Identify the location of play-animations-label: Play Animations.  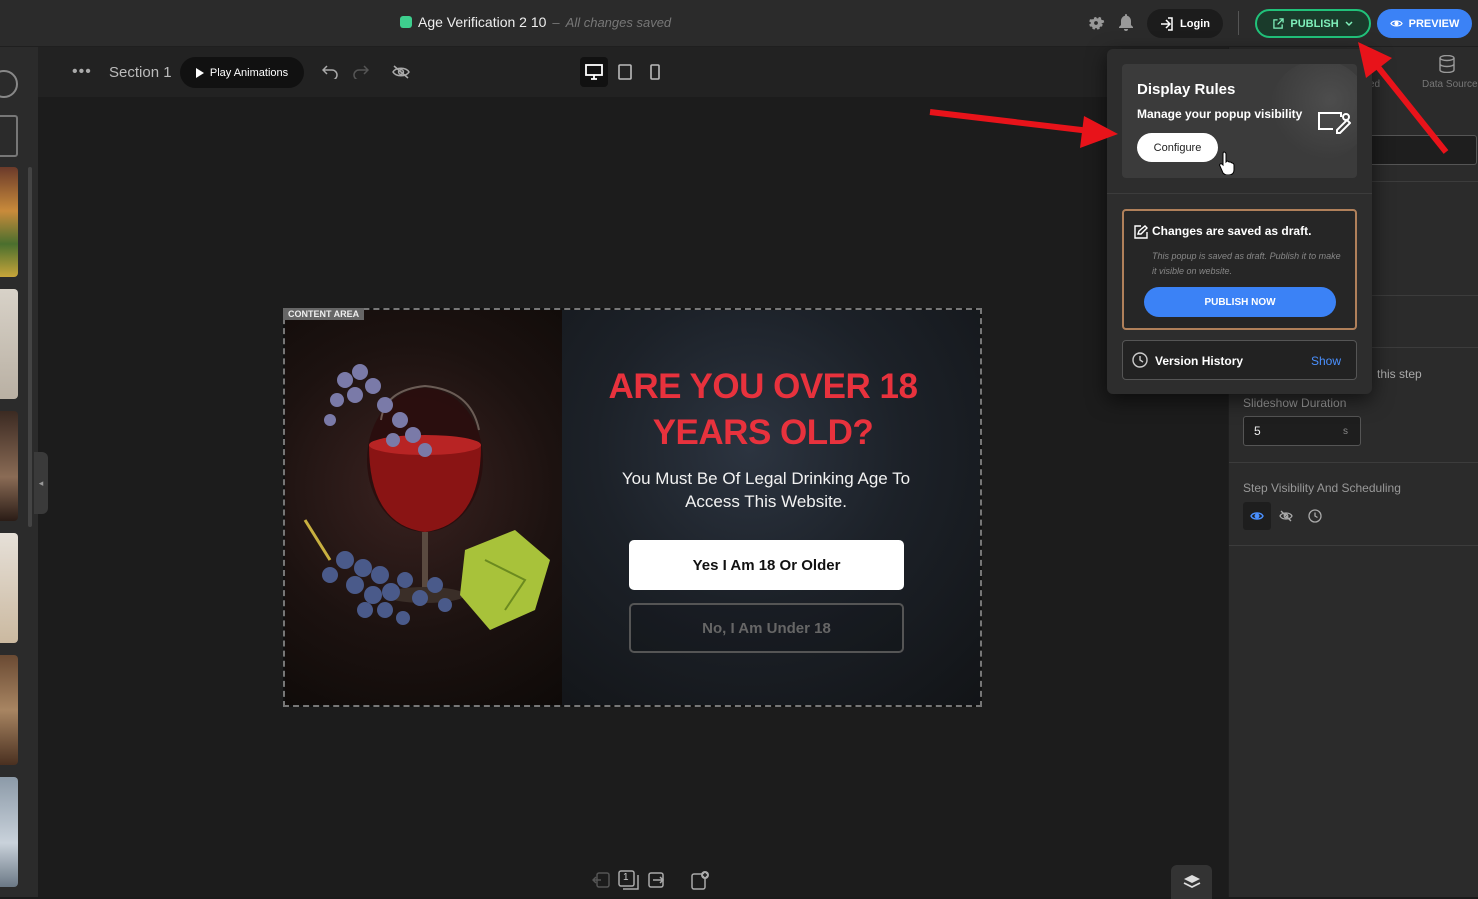
(249, 72).